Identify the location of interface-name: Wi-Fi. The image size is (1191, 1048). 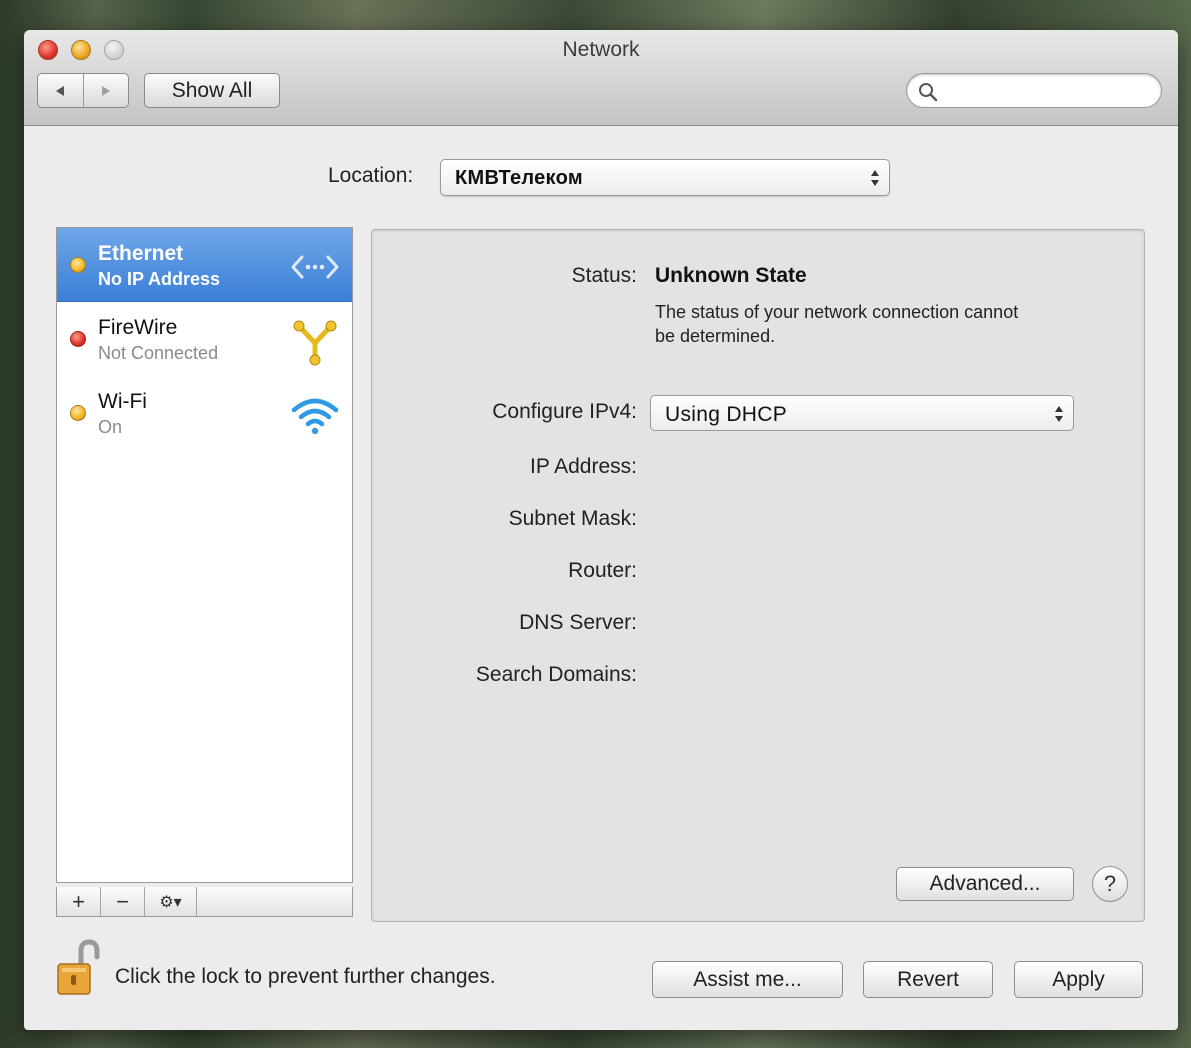
(122, 401).